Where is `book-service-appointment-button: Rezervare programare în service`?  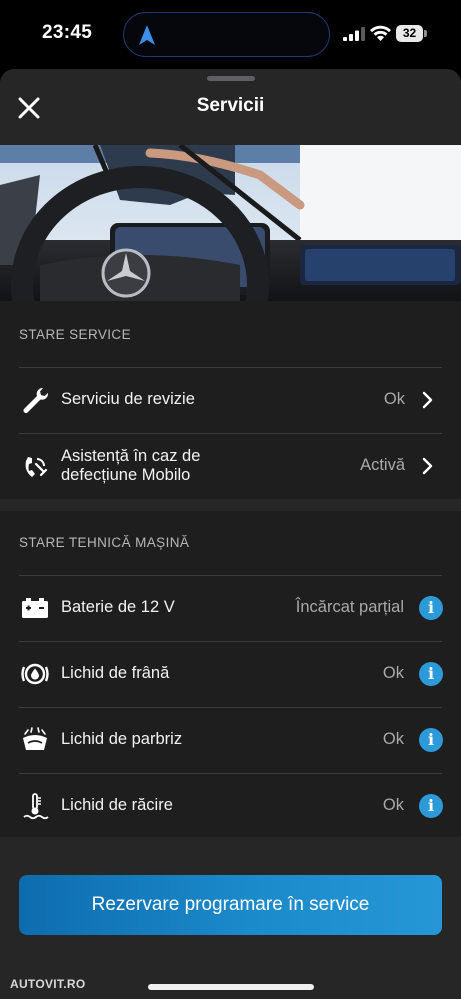
book-service-appointment-button: Rezervare programare în service is located at coordinates (230, 905).